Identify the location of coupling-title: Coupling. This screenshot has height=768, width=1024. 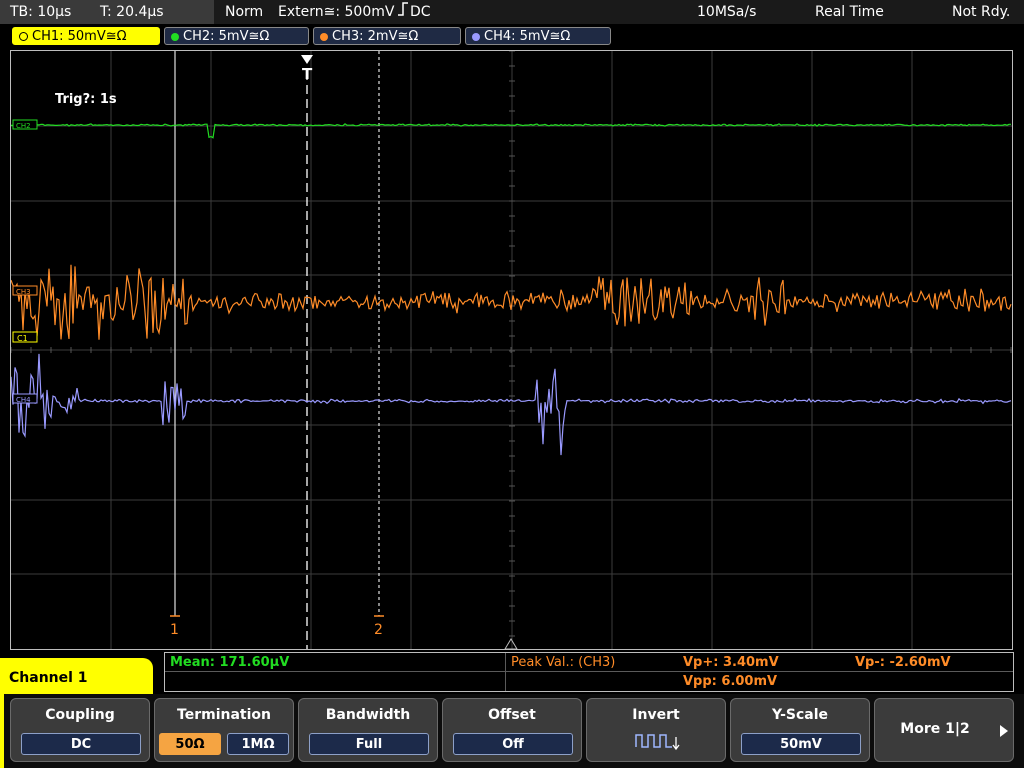
(80, 715).